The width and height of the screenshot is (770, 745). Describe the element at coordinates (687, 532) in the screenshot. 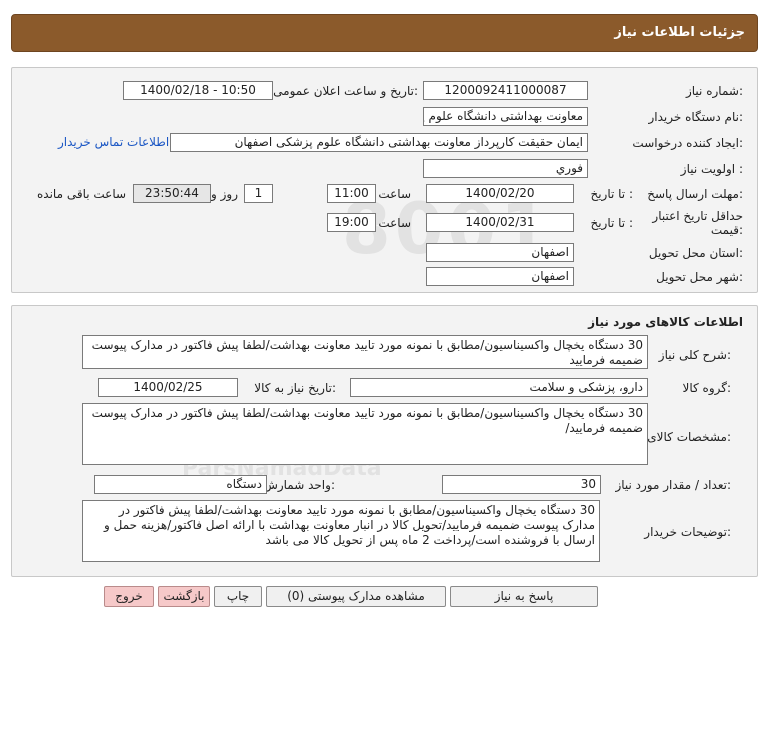

I see `desc-label: توضیحات خریدار:` at that location.